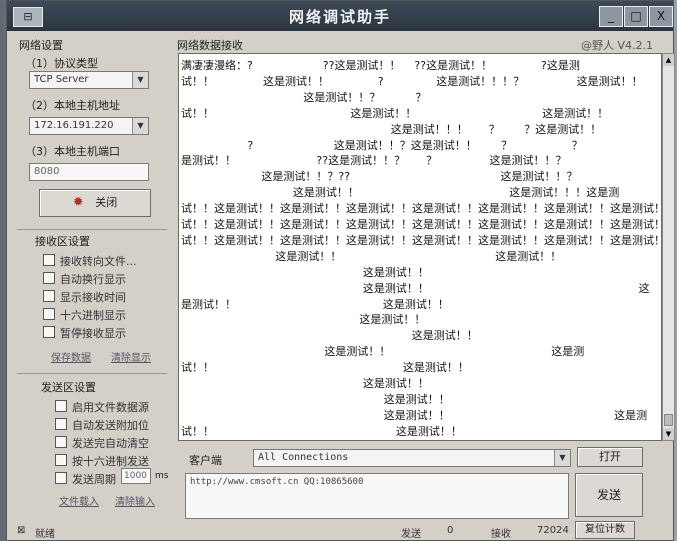 This screenshot has height=541, width=677. I want to click on recv-count-value: 72024, so click(553, 530).